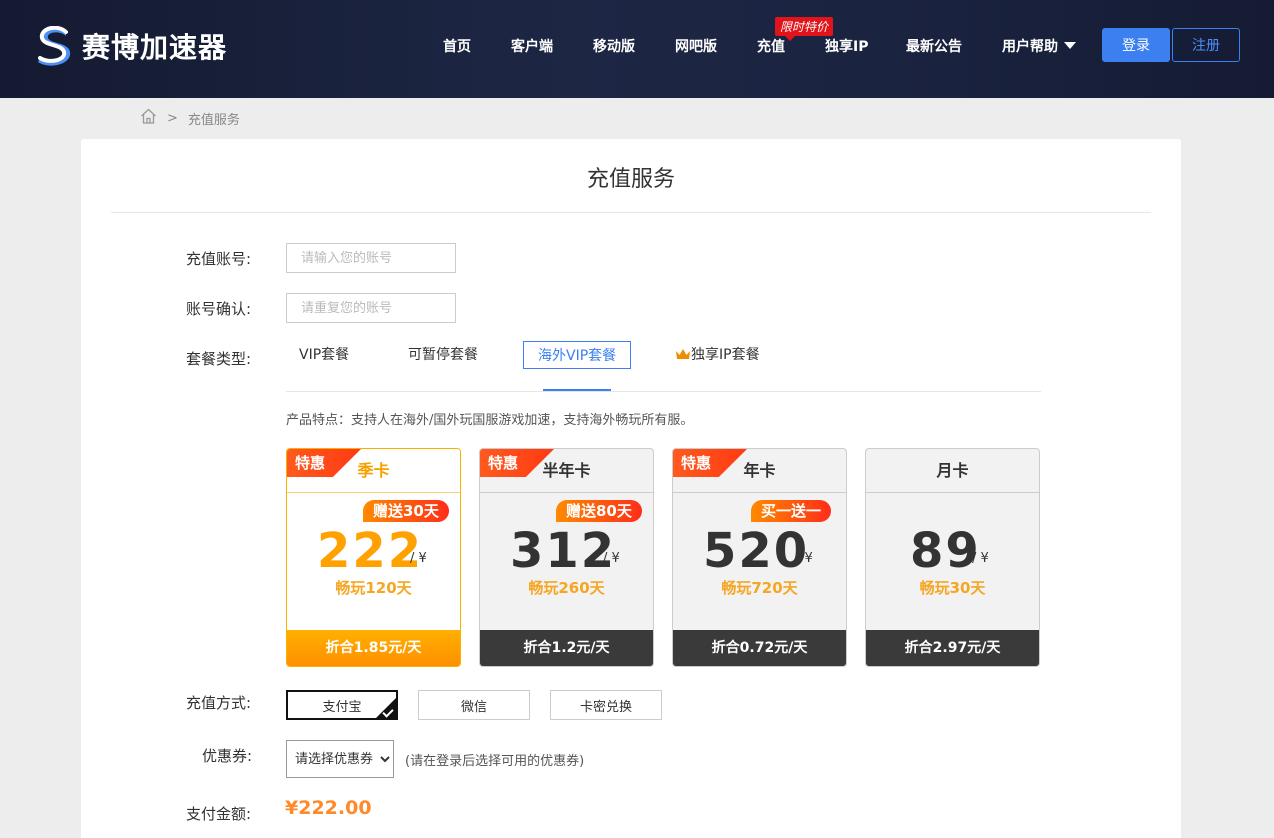  Describe the element at coordinates (566, 588) in the screenshot. I see `plan-days: 畅玩260天` at that location.